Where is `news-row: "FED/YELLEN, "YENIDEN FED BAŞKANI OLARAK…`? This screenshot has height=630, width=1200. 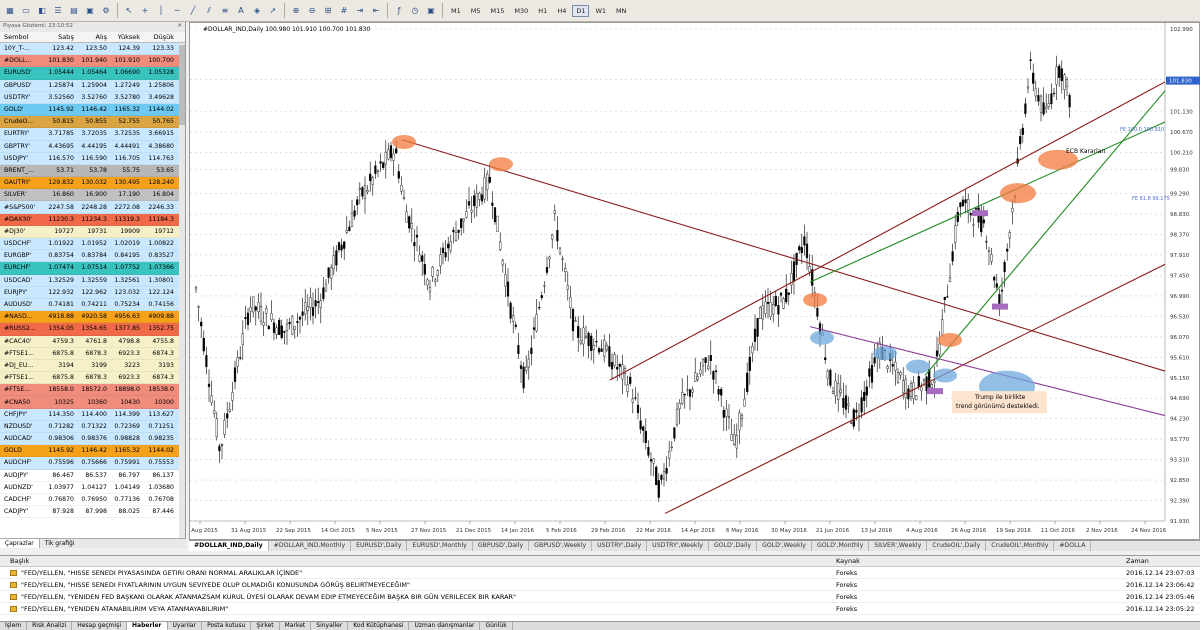 news-row: "FED/YELLEN, "YENIDEN FED BAŞKANI OLARAK… is located at coordinates (600, 597).